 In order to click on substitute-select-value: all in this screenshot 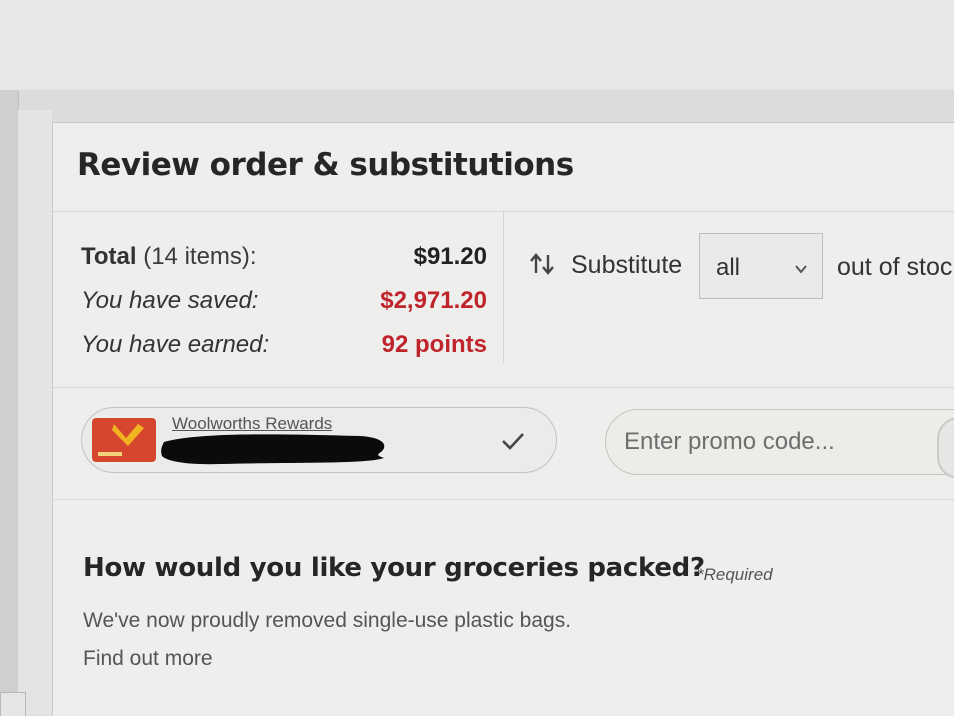, I will do `click(728, 267)`.